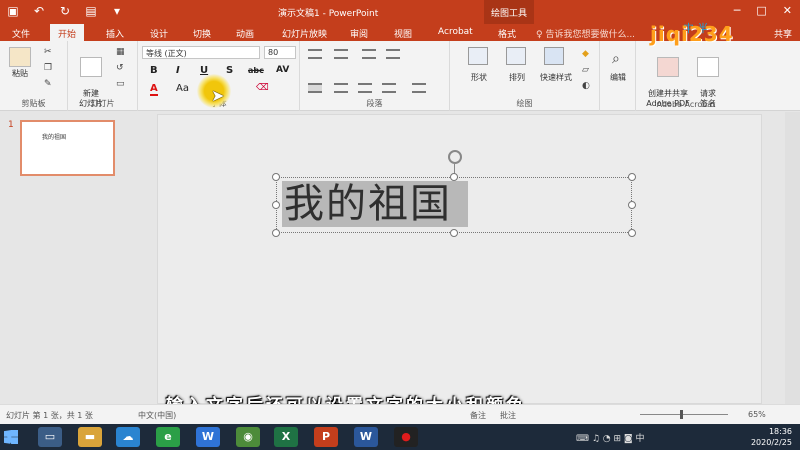 The image size is (800, 450). What do you see at coordinates (48, 68) in the screenshot?
I see `copy-icon: ❐` at bounding box center [48, 68].